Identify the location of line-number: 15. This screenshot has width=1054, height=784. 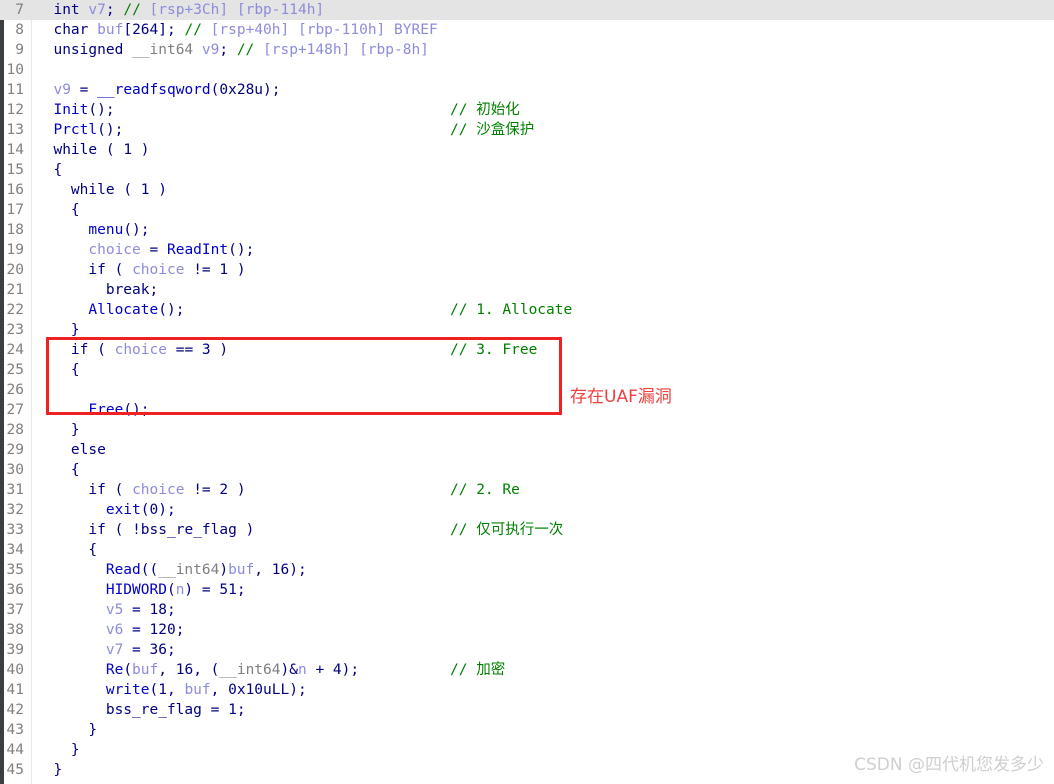
(15, 170).